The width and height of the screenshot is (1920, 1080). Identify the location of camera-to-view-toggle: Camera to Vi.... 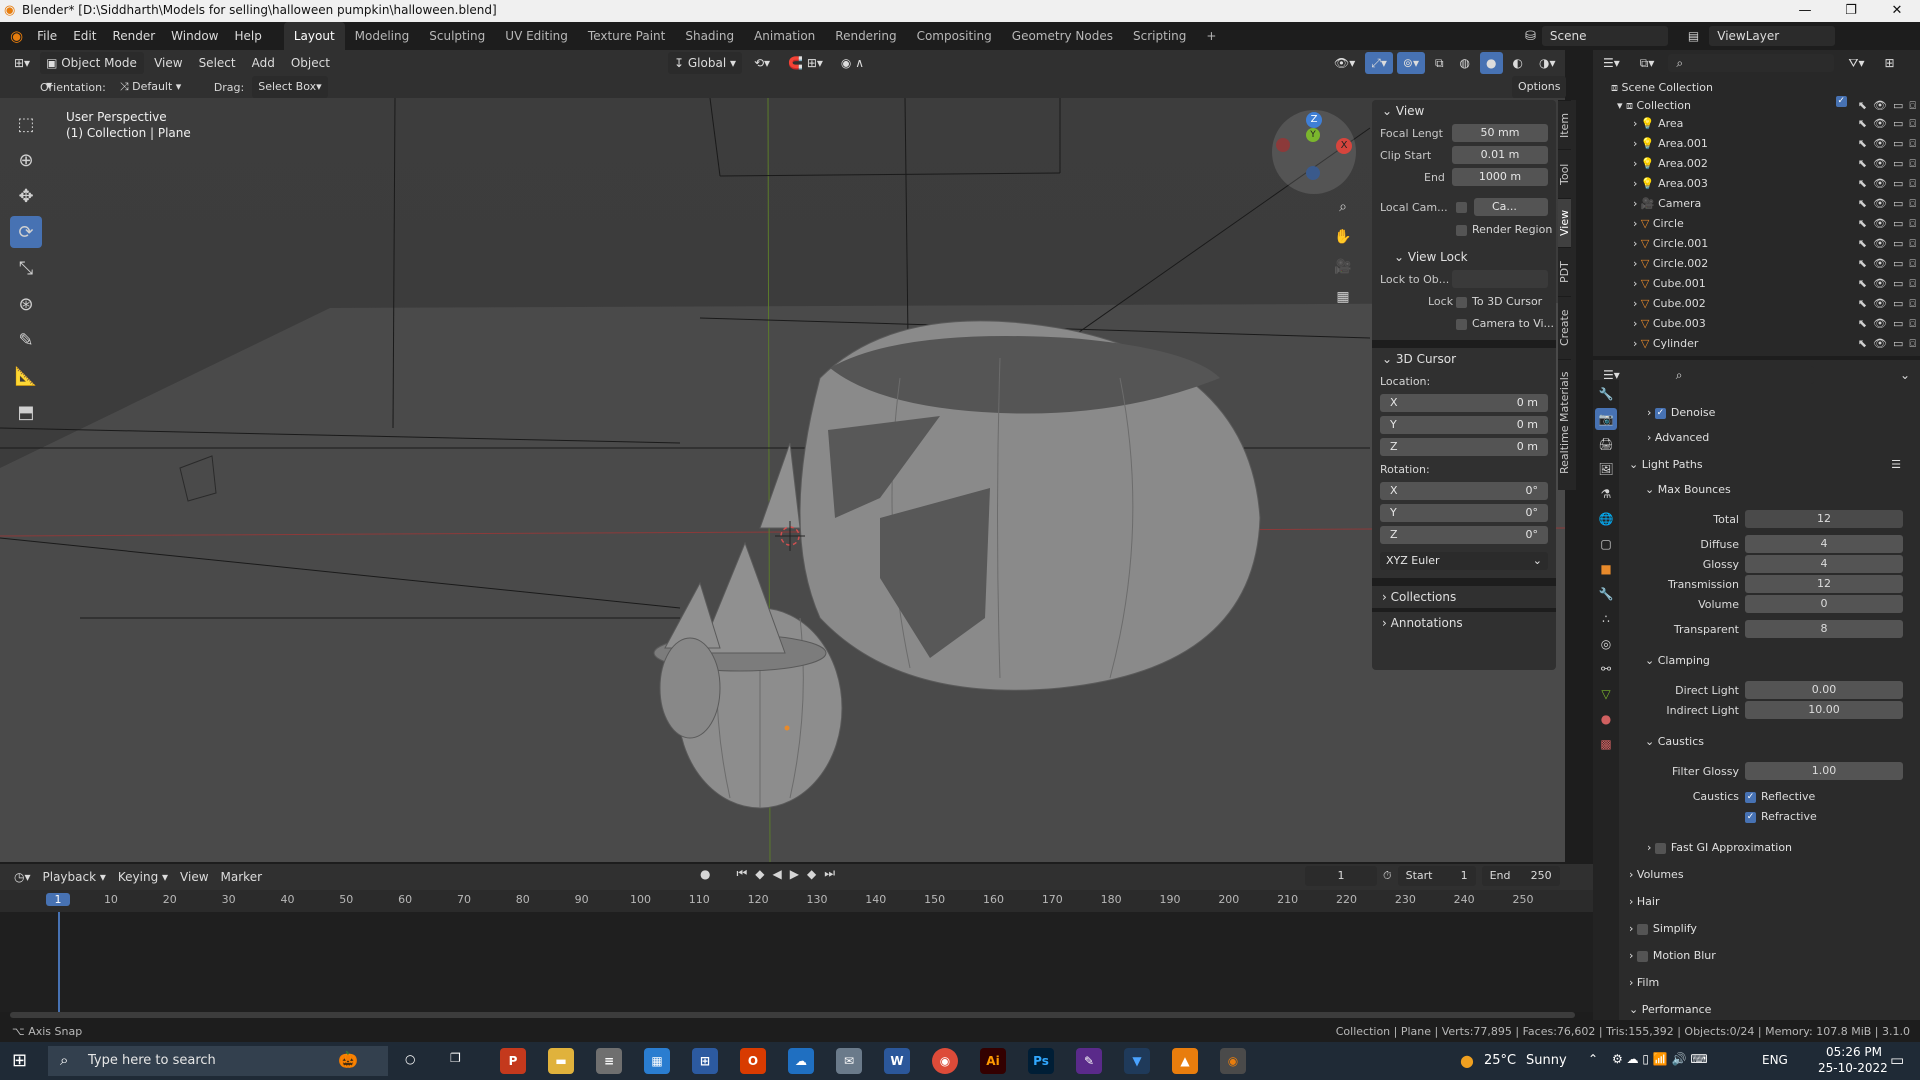
(1505, 323).